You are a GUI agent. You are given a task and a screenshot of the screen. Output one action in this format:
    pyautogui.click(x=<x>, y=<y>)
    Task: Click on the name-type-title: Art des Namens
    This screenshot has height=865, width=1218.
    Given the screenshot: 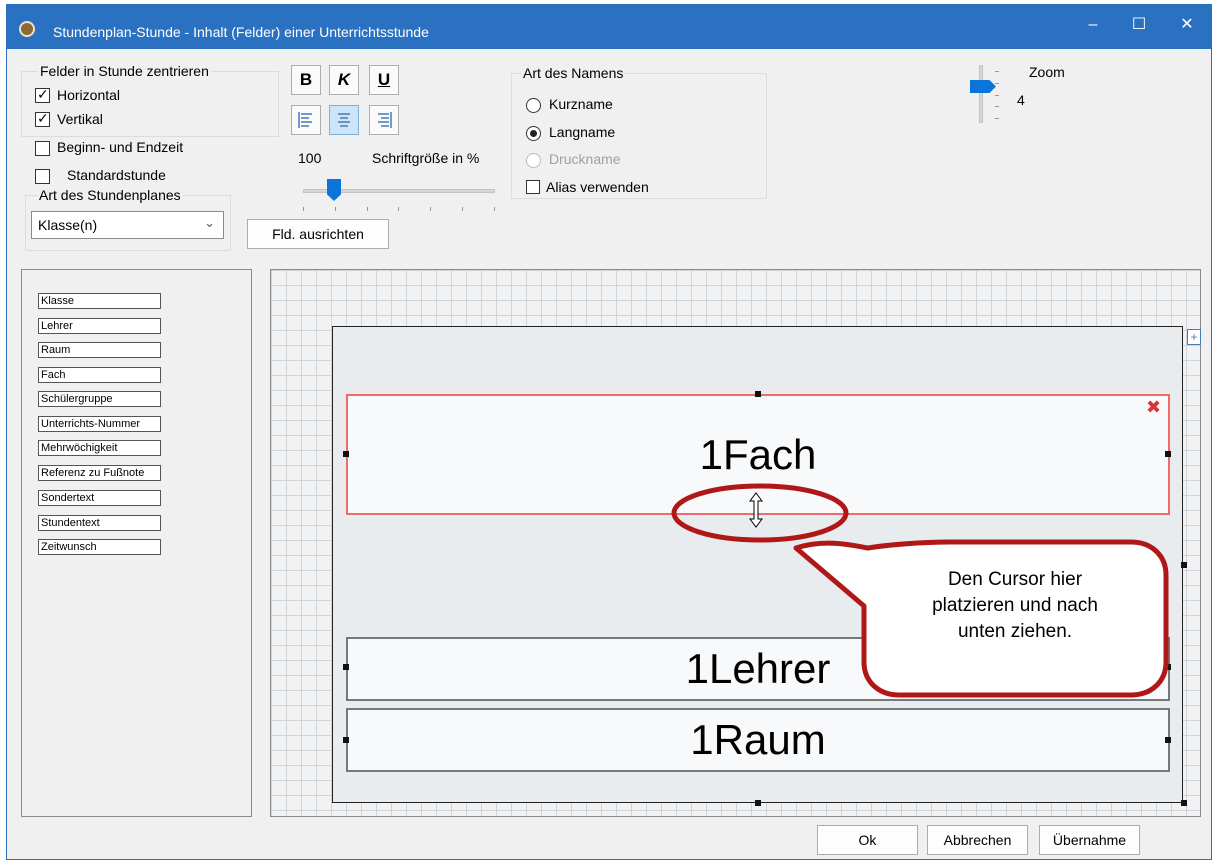 What is the action you would take?
    pyautogui.click(x=573, y=73)
    